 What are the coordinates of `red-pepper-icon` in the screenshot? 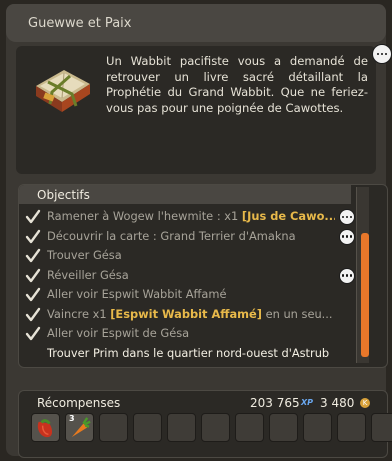 It's located at (45, 429).